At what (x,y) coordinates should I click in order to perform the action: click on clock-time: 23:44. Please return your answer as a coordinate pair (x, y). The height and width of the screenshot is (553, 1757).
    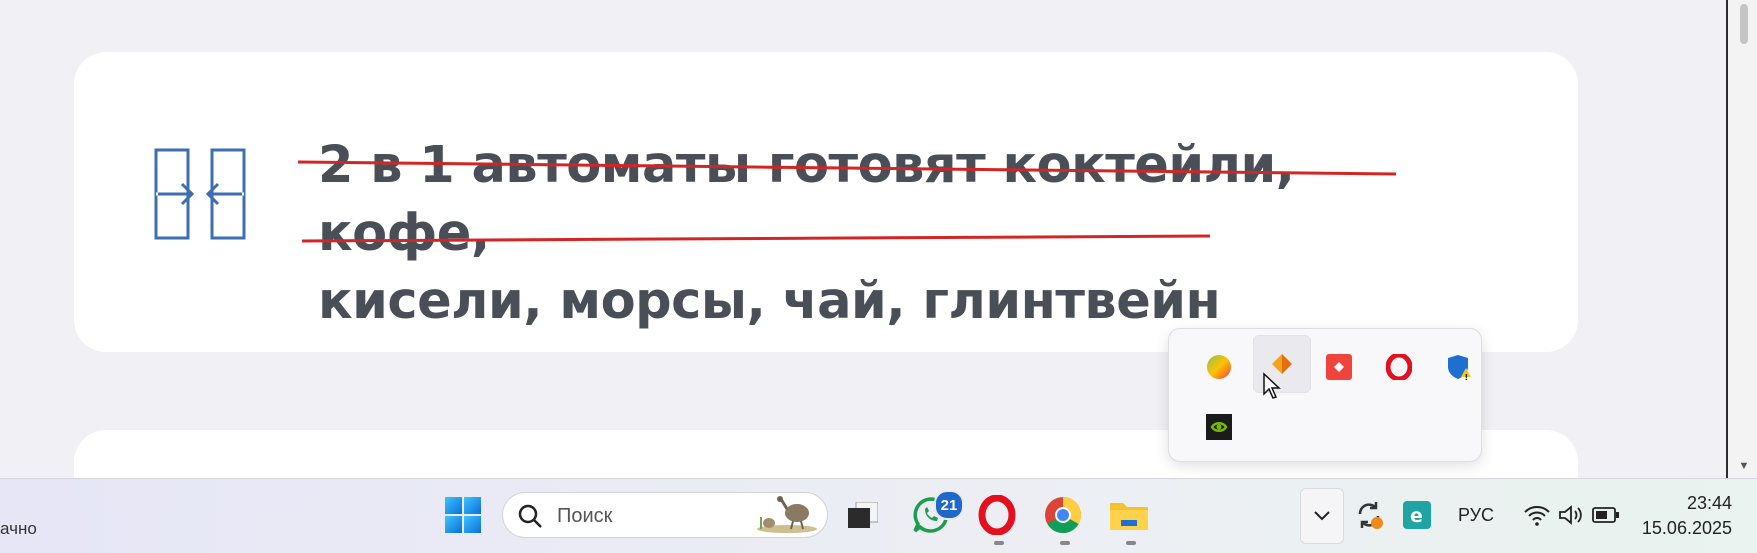
    Looking at the image, I should click on (1686, 503).